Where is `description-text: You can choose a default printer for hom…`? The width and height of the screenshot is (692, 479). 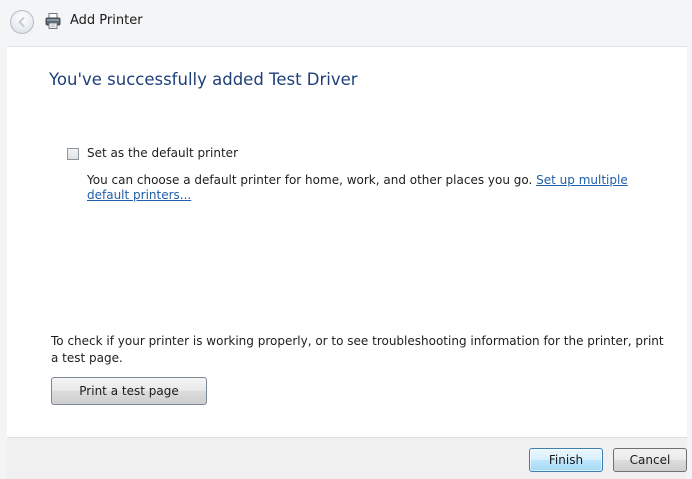
description-text: You can choose a default printer for hom… is located at coordinates (310, 180).